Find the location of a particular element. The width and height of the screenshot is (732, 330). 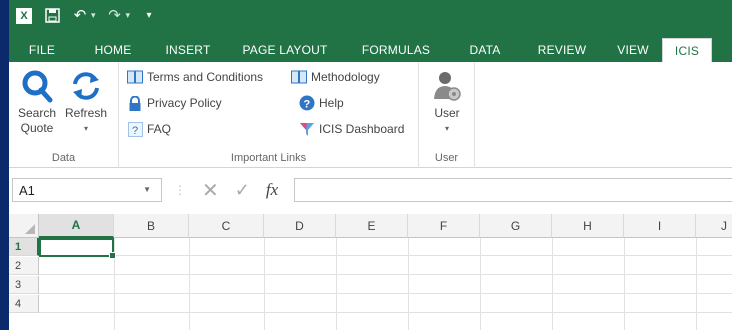

user-button: User ▾ is located at coordinates (447, 102).